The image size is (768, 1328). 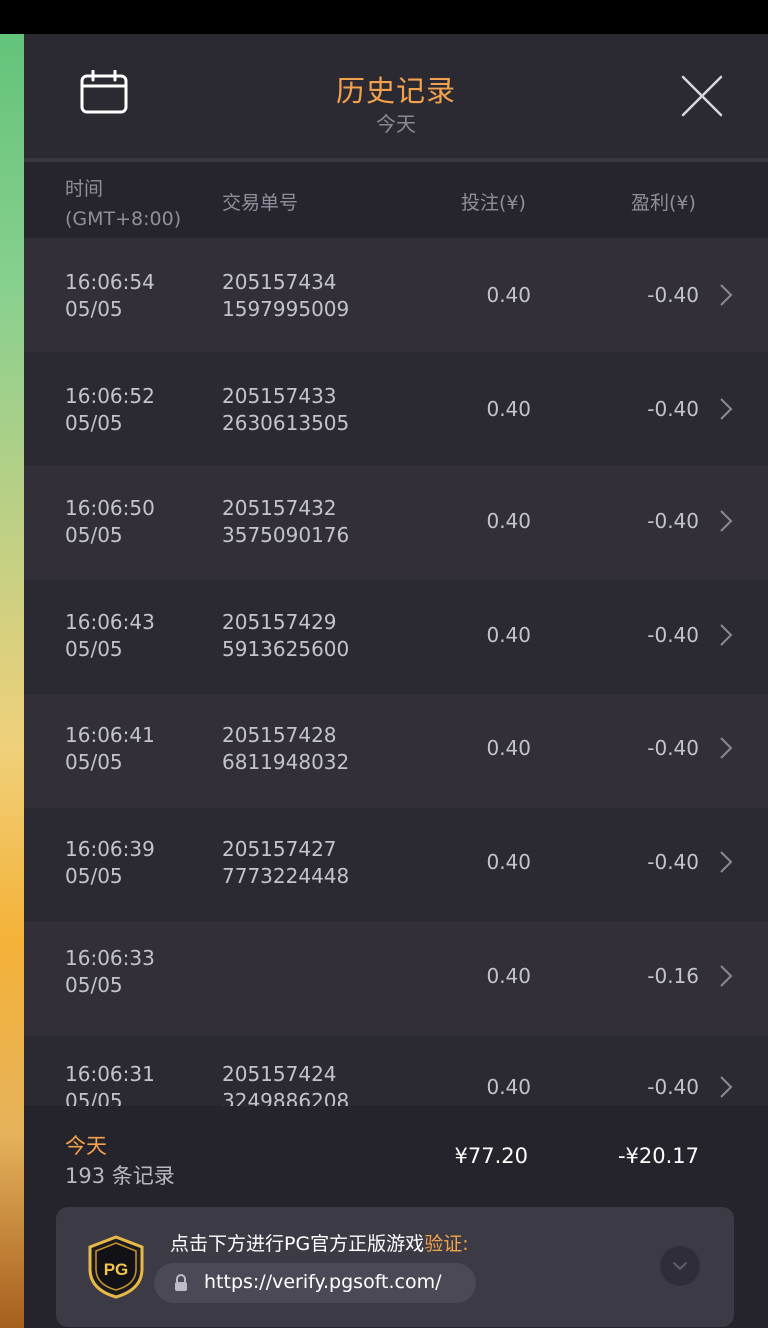 I want to click on page-title: 历史记录, so click(x=395, y=91).